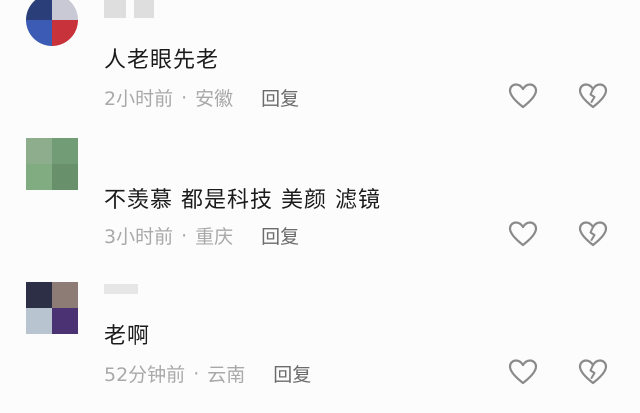 The height and width of the screenshot is (413, 640). I want to click on comment-location: 安徽, so click(214, 99).